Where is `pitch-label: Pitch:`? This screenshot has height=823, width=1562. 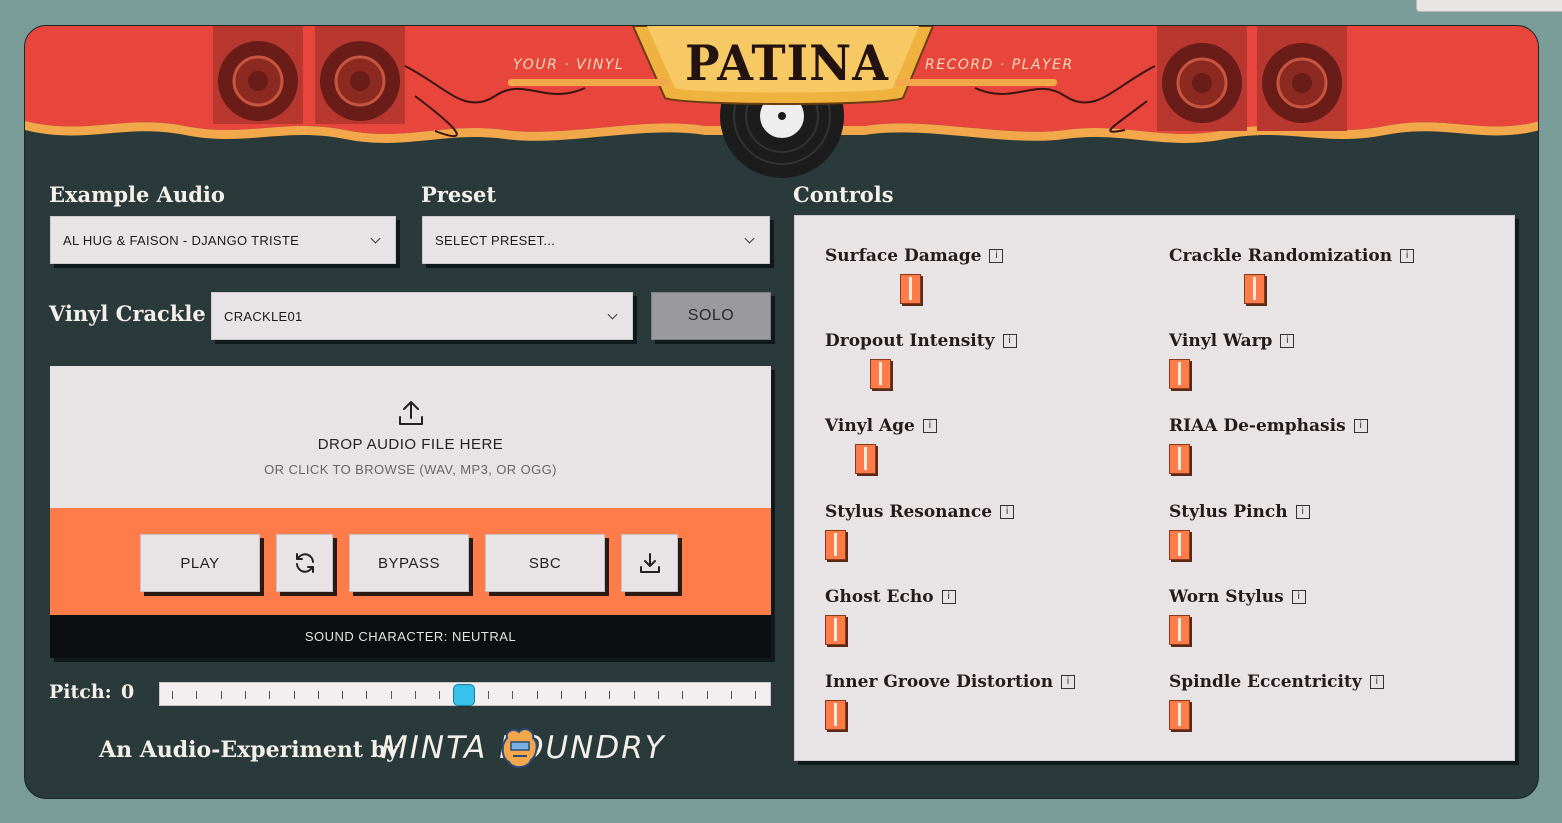 pitch-label: Pitch: is located at coordinates (80, 692).